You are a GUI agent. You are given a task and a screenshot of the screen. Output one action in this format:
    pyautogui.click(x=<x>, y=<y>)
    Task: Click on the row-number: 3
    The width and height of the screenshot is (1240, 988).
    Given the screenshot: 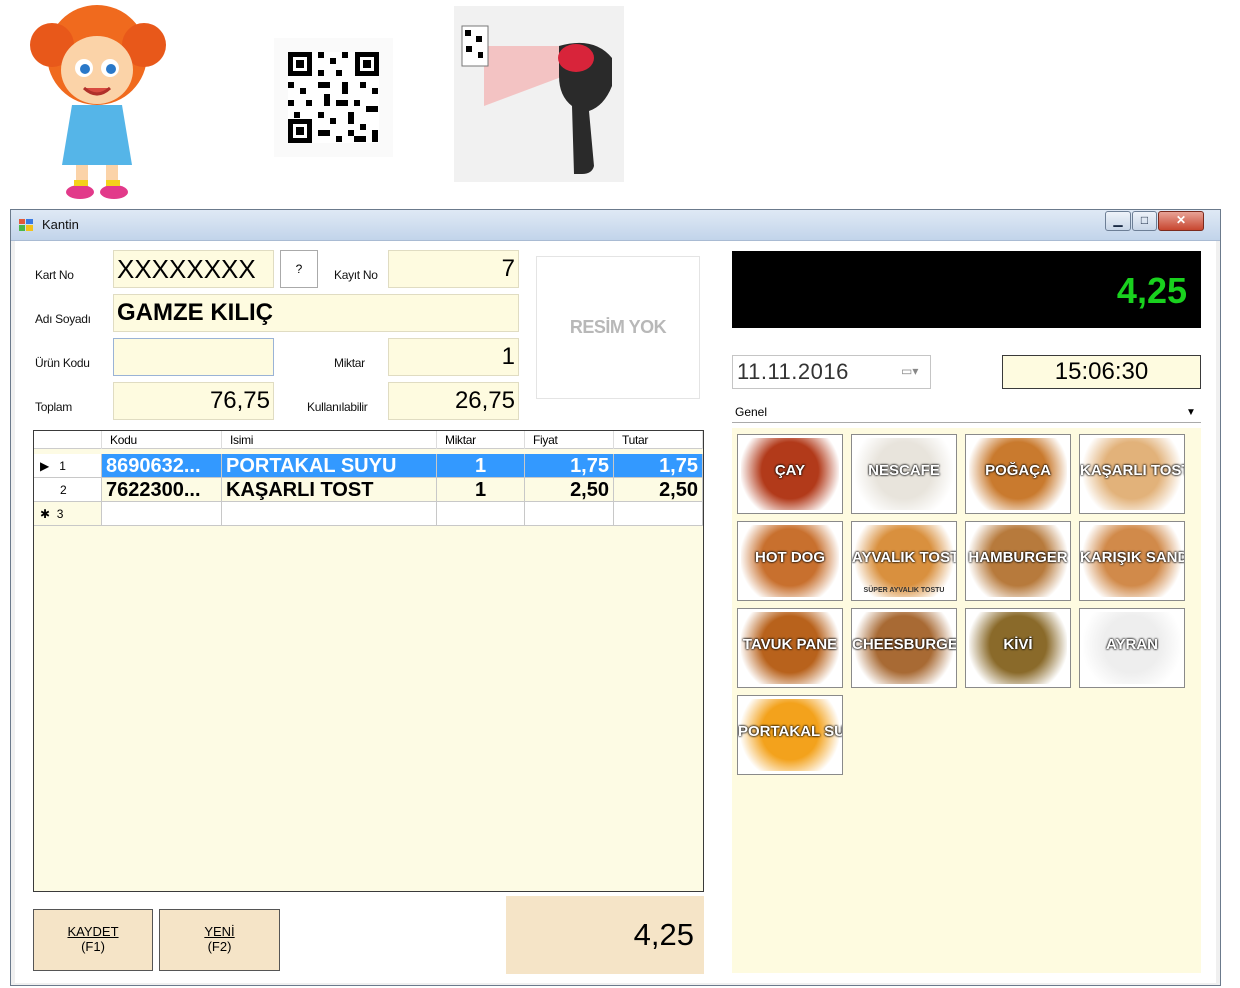 What is the action you would take?
    pyautogui.click(x=60, y=514)
    